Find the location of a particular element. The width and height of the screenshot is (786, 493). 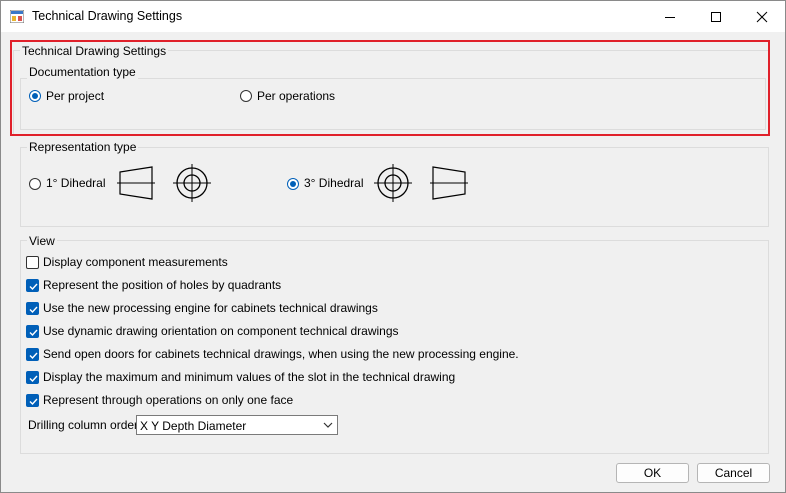

window-title: Technical Drawing Settings is located at coordinates (107, 16).